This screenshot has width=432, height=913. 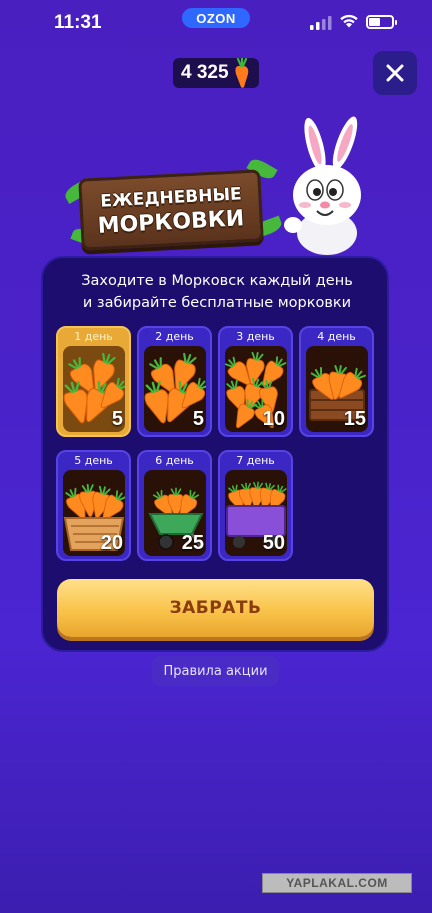 I want to click on close-button, so click(x=395, y=73).